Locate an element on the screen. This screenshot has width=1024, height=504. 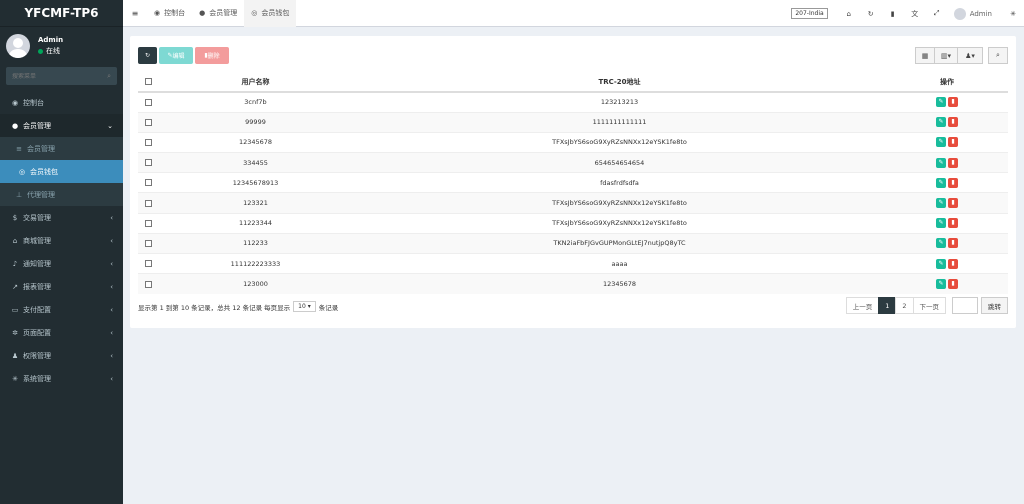
next-page-button: 下一页 is located at coordinates (929, 305).